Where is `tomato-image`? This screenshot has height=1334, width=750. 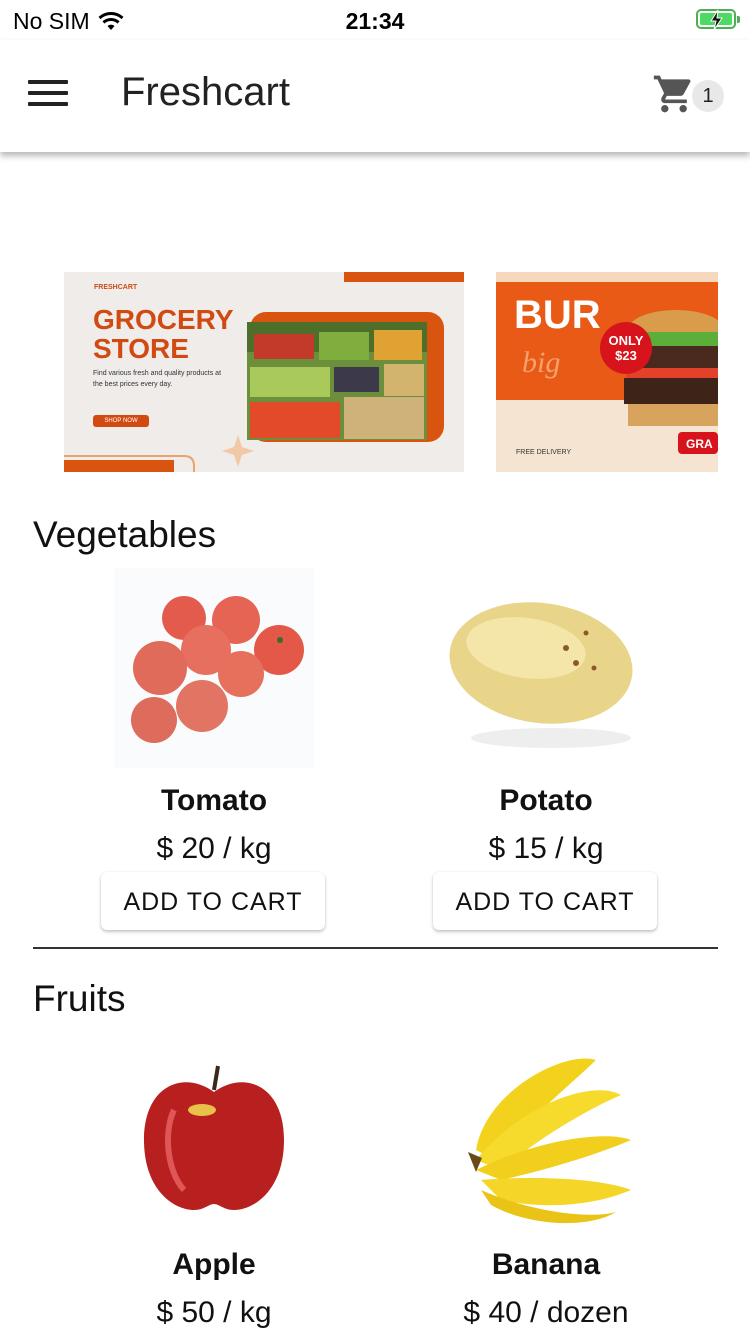 tomato-image is located at coordinates (214, 668).